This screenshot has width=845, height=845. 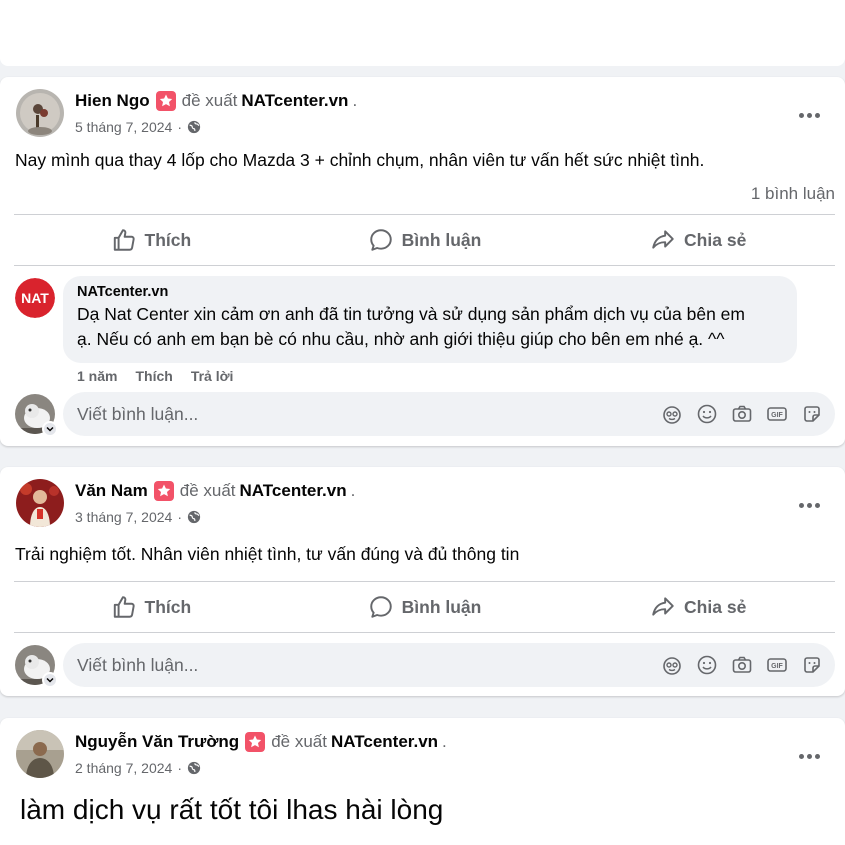 I want to click on post-meta: 2 tháng 7, 2024 ·, so click(x=138, y=768).